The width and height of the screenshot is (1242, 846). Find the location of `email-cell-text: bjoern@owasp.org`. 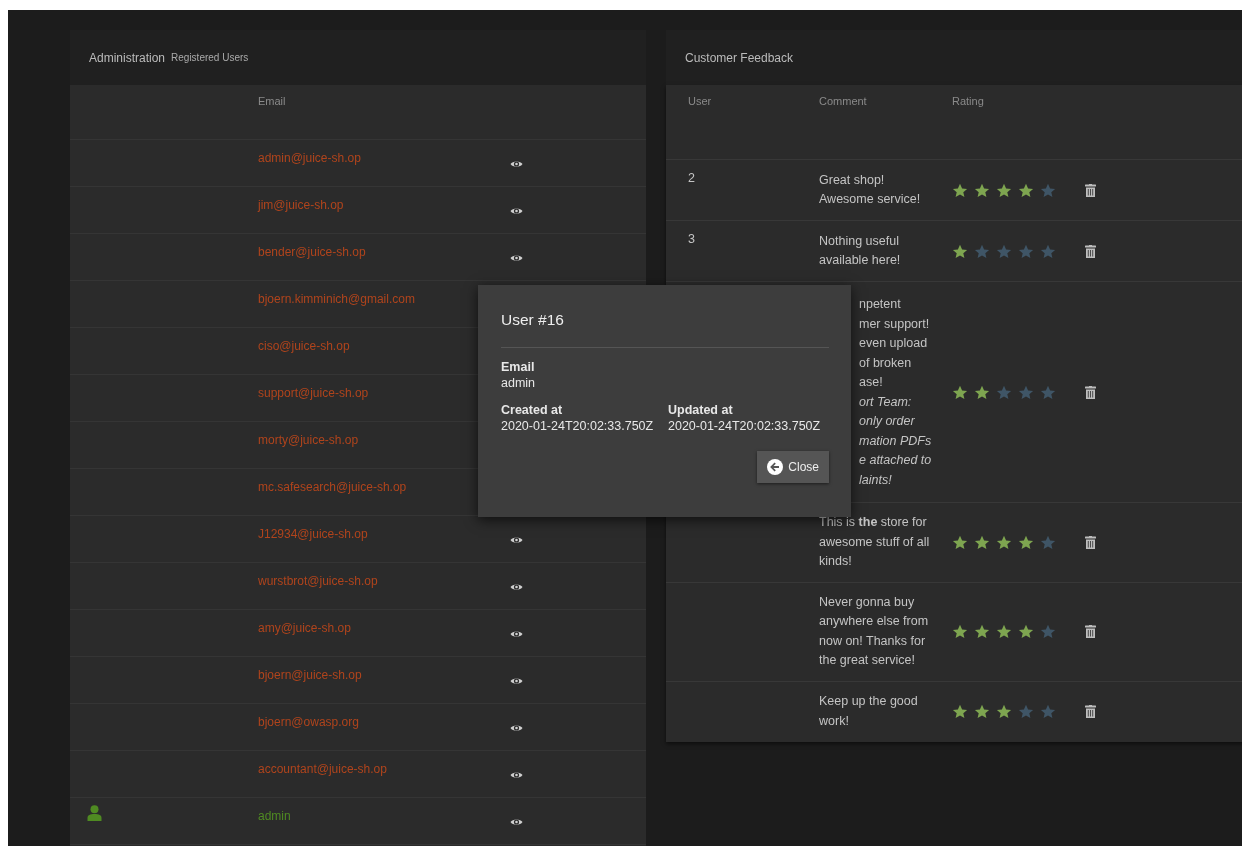

email-cell-text: bjoern@owasp.org is located at coordinates (309, 722).